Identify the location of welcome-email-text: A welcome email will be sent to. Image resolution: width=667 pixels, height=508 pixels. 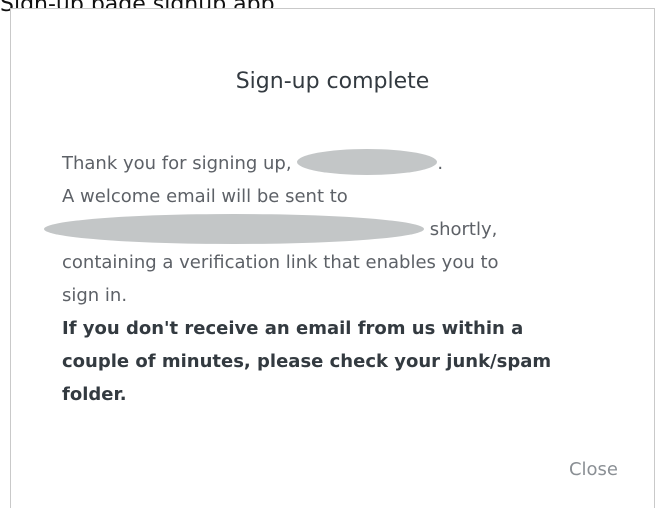
(205, 196).